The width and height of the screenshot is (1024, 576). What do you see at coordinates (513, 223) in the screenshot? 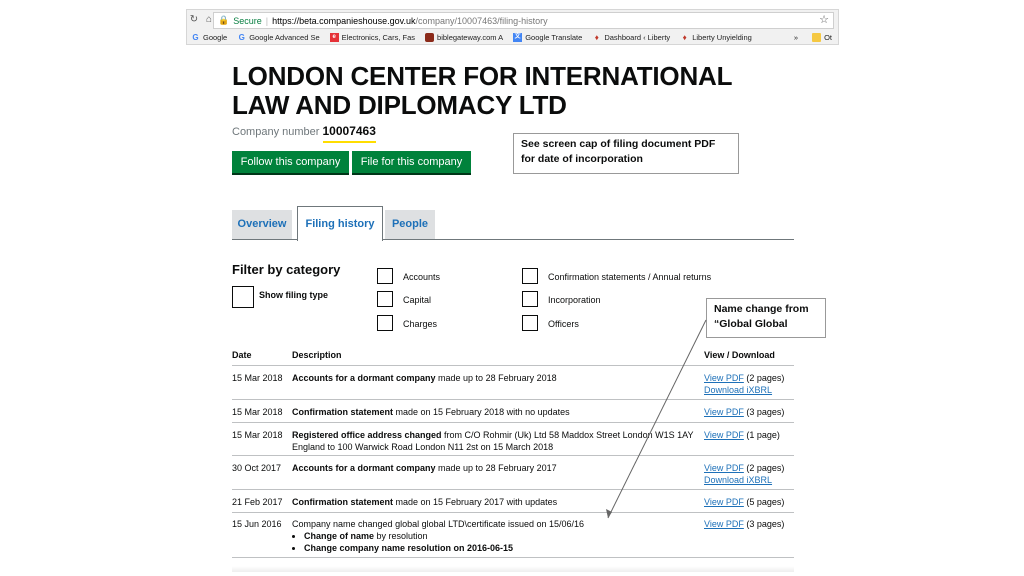
I see `company-tabs: Overview Filing history People` at bounding box center [513, 223].